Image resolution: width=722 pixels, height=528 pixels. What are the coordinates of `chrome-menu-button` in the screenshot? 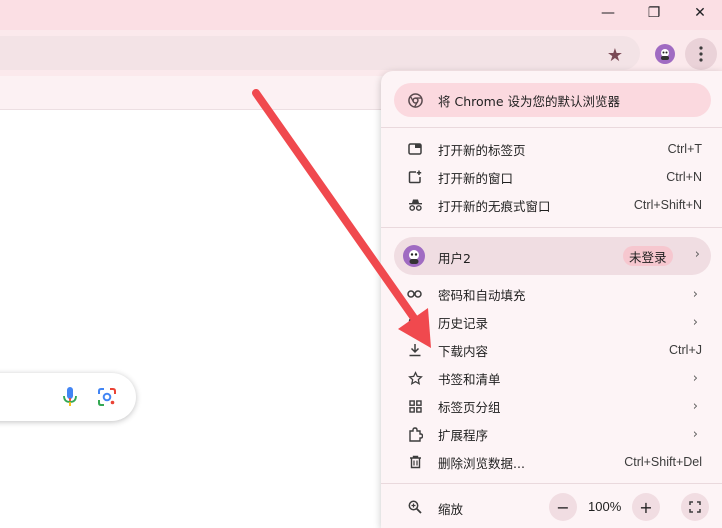 It's located at (701, 54).